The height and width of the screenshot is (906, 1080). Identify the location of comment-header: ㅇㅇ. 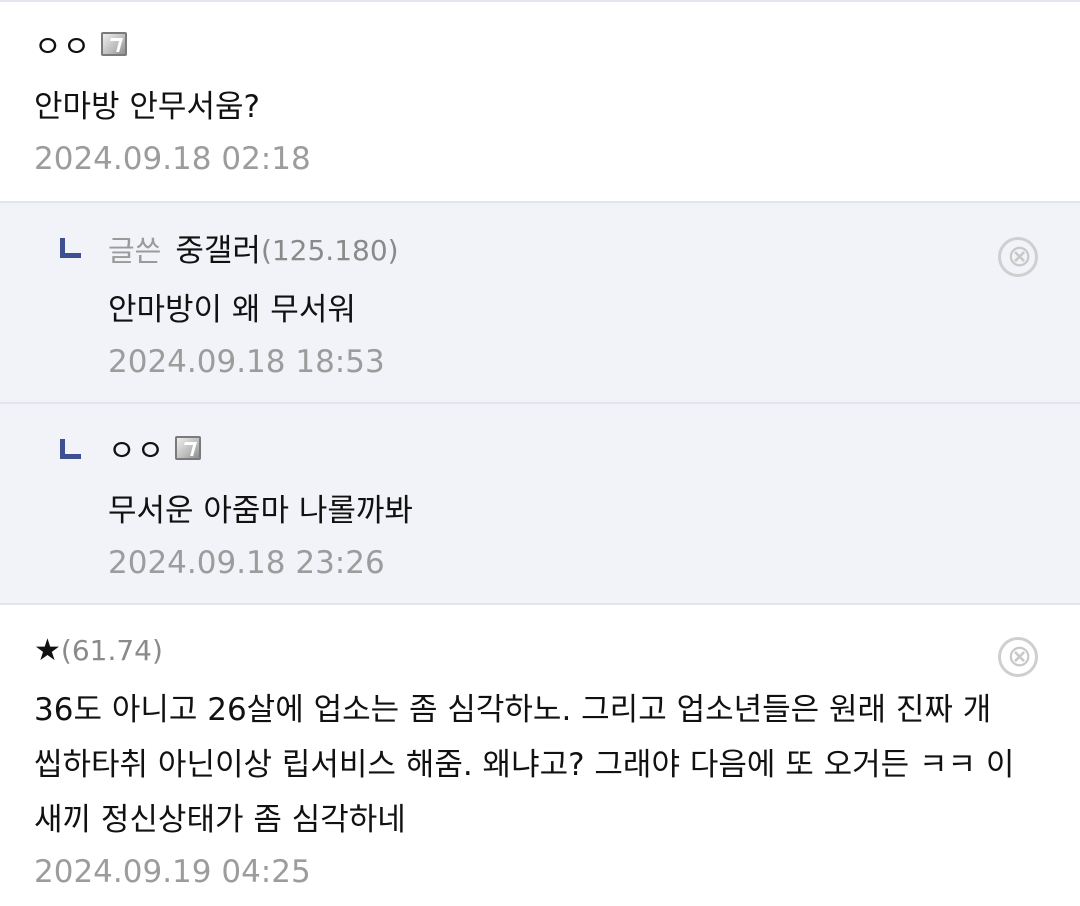
(540, 48).